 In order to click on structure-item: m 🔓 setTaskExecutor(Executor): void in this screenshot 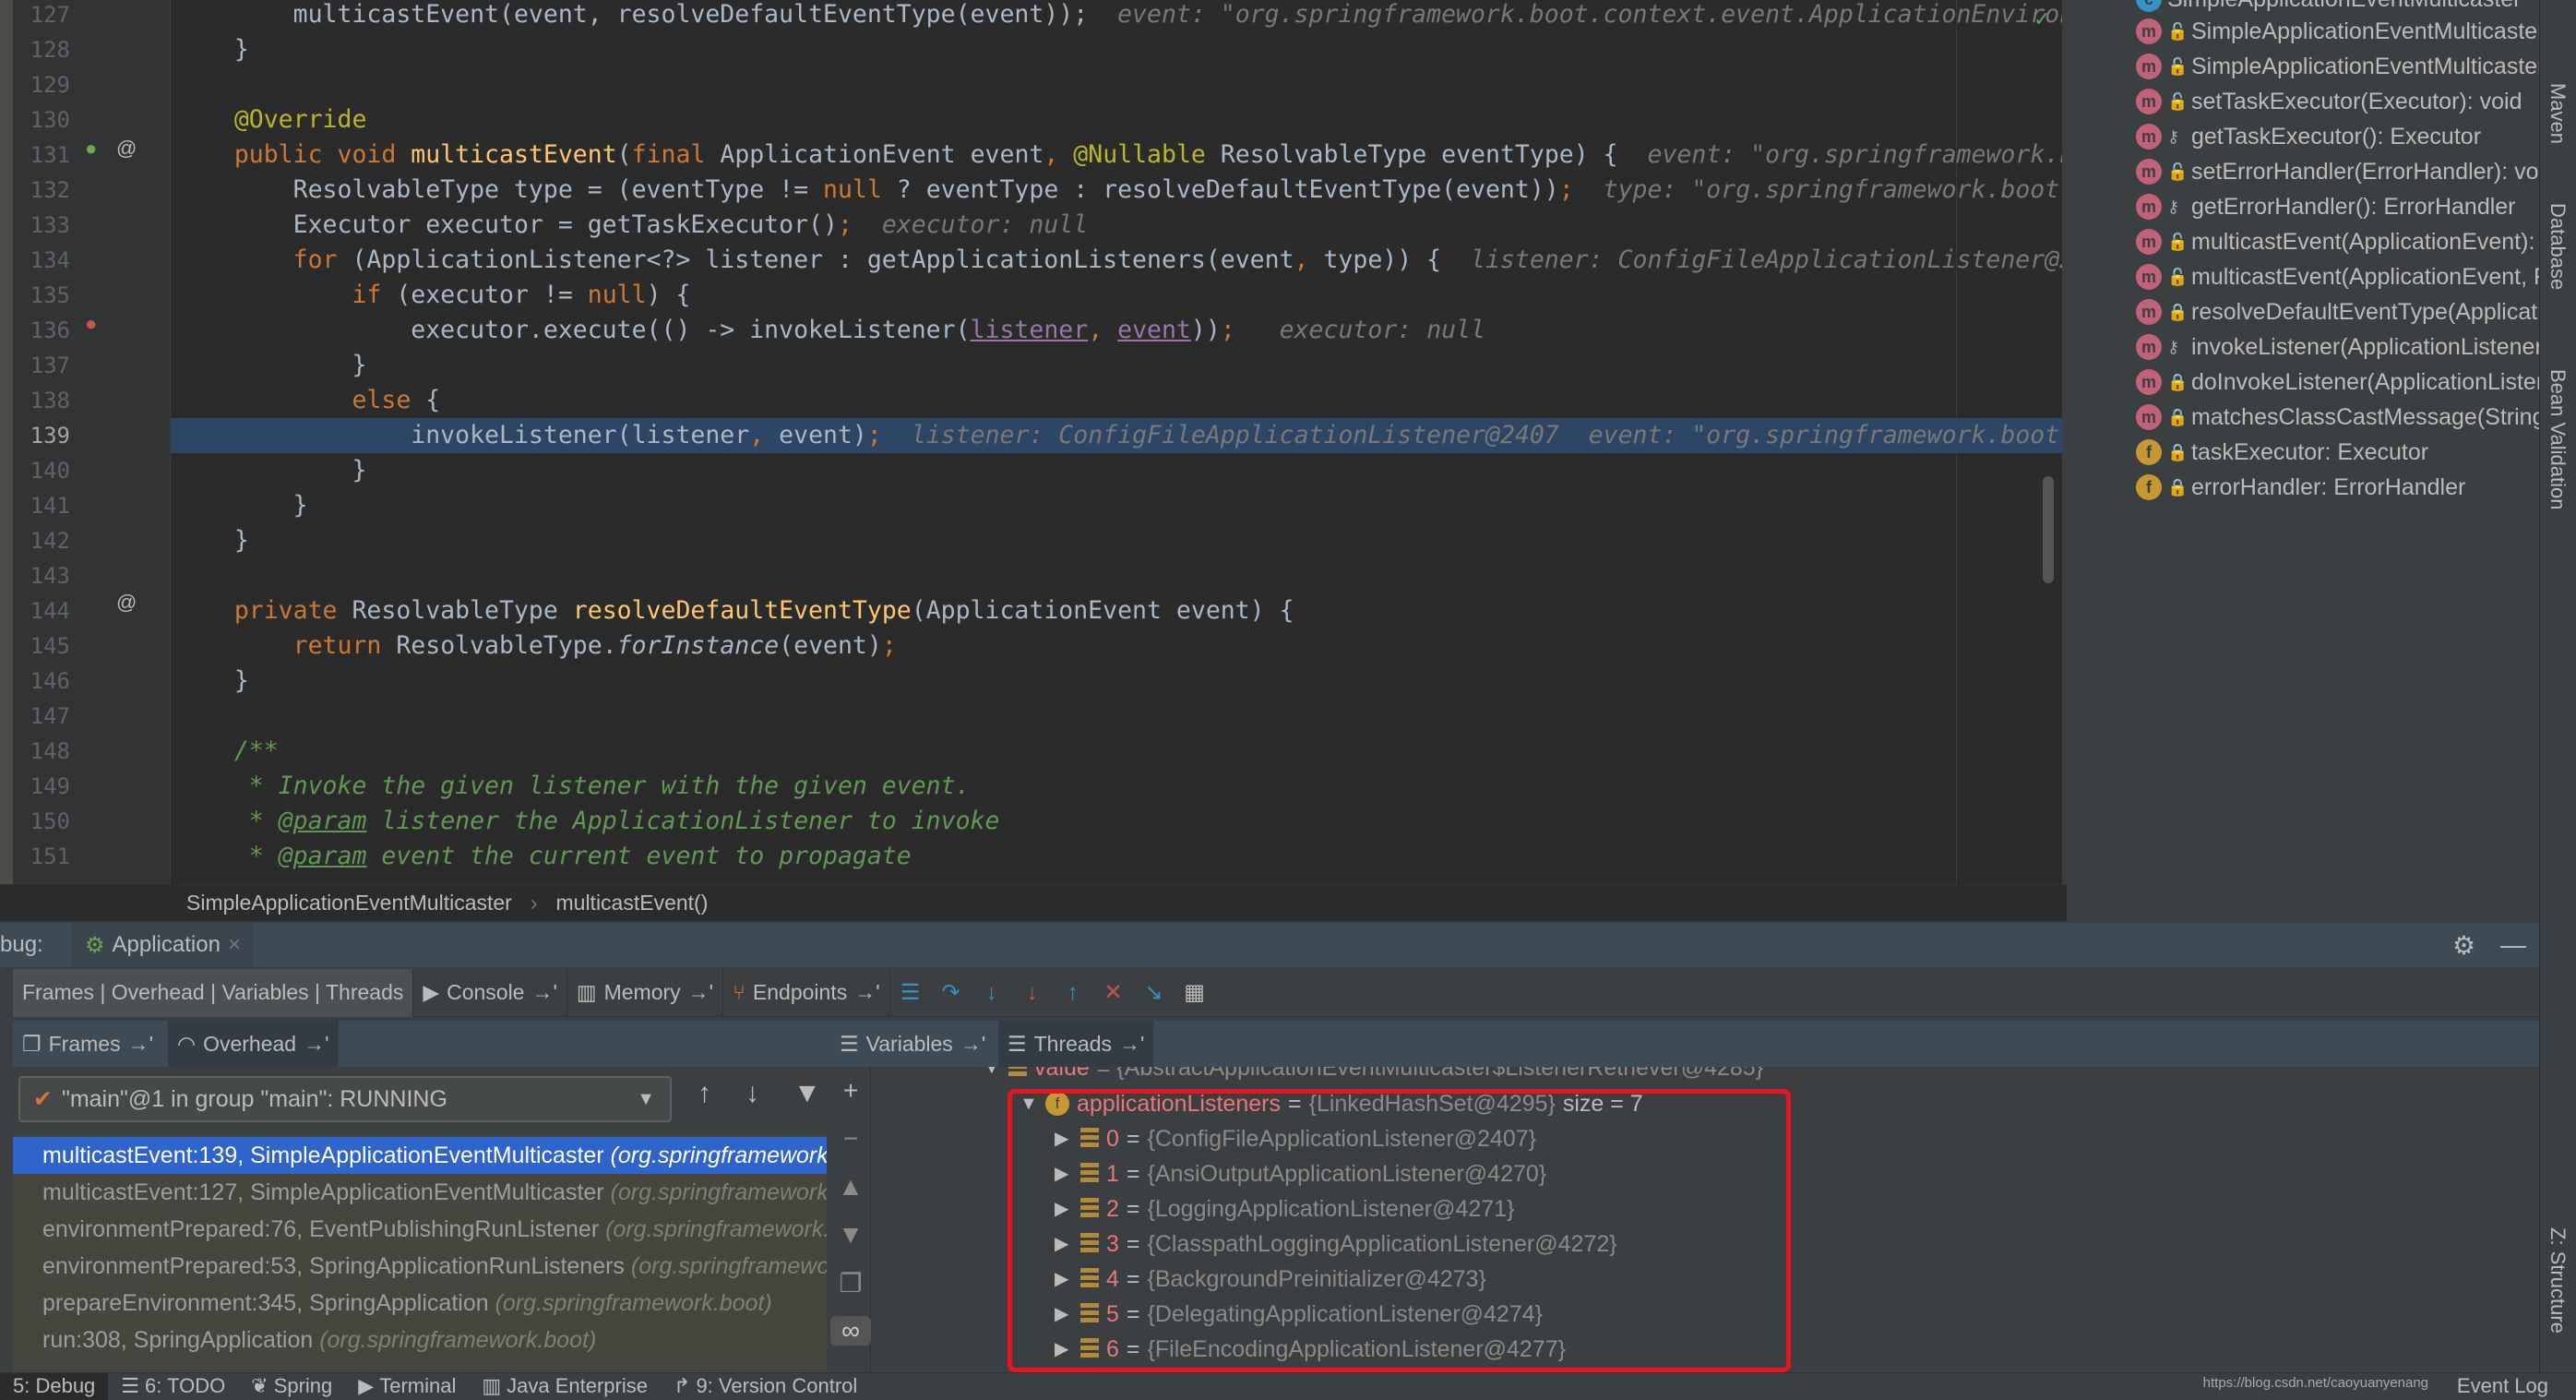, I will do `click(2294, 101)`.